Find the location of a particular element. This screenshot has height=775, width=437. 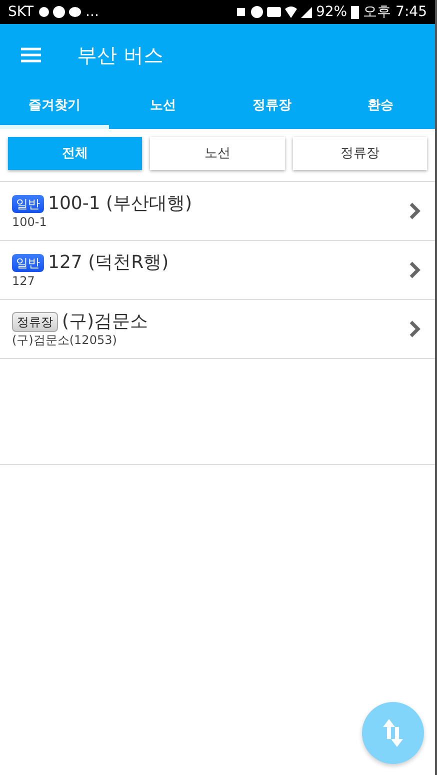

favorite-subtitle: 127 is located at coordinates (24, 281).